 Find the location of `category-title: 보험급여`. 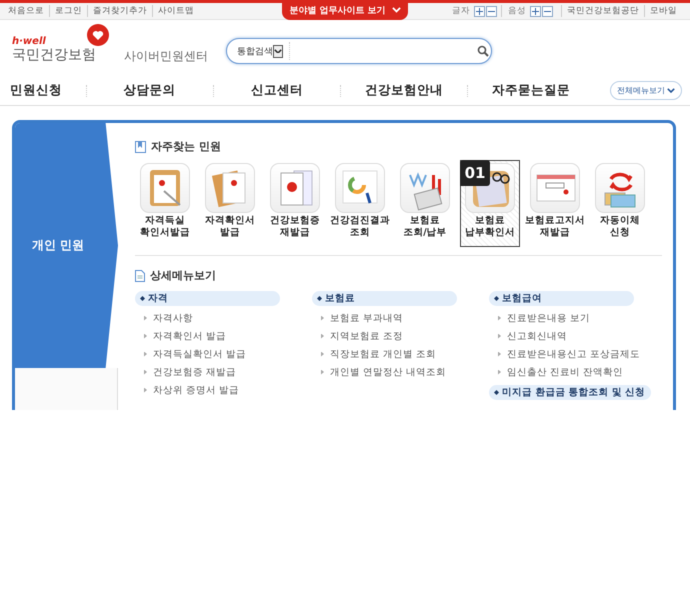

category-title: 보험급여 is located at coordinates (522, 298).